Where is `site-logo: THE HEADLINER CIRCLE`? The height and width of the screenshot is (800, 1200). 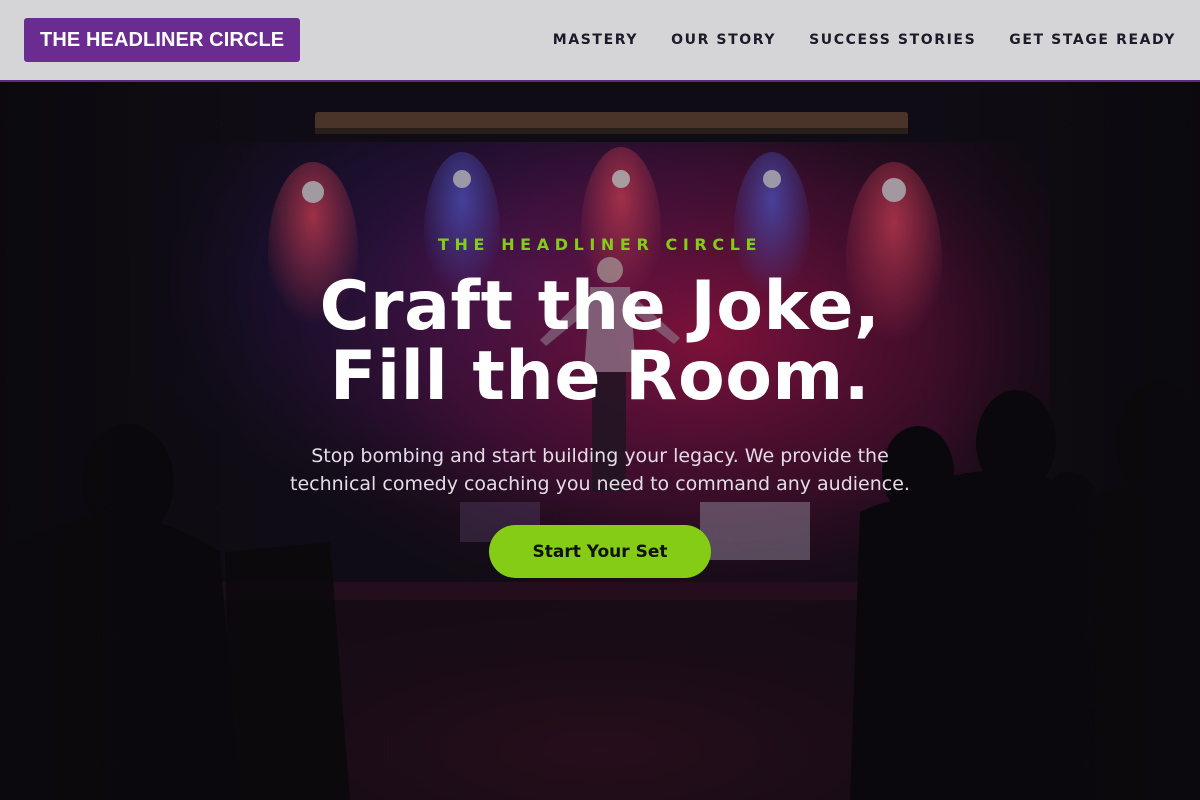
site-logo: THE HEADLINER CIRCLE is located at coordinates (162, 40).